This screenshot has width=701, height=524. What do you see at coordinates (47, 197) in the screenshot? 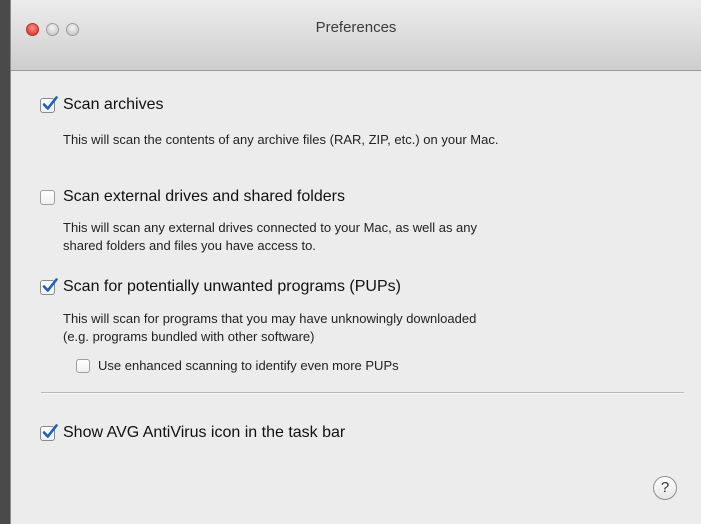
I see `scan-external-drives-checkbox` at bounding box center [47, 197].